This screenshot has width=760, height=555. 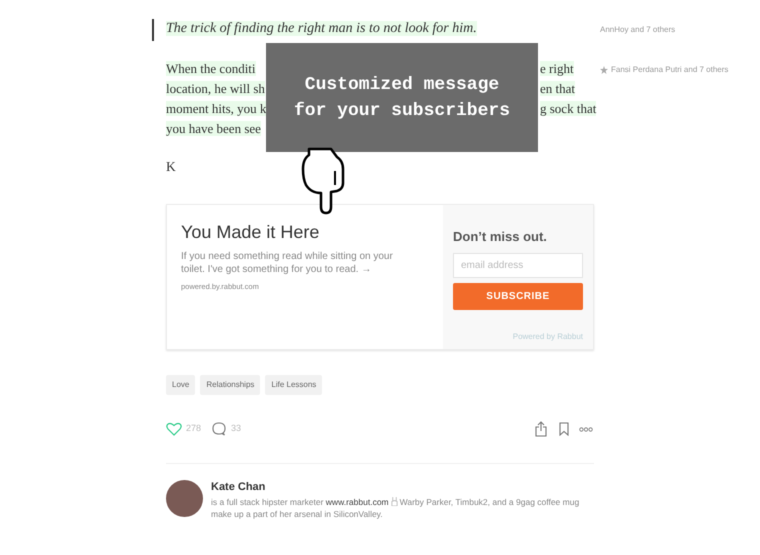 What do you see at coordinates (357, 502) in the screenshot?
I see `website-link: www.rabbut.com` at bounding box center [357, 502].